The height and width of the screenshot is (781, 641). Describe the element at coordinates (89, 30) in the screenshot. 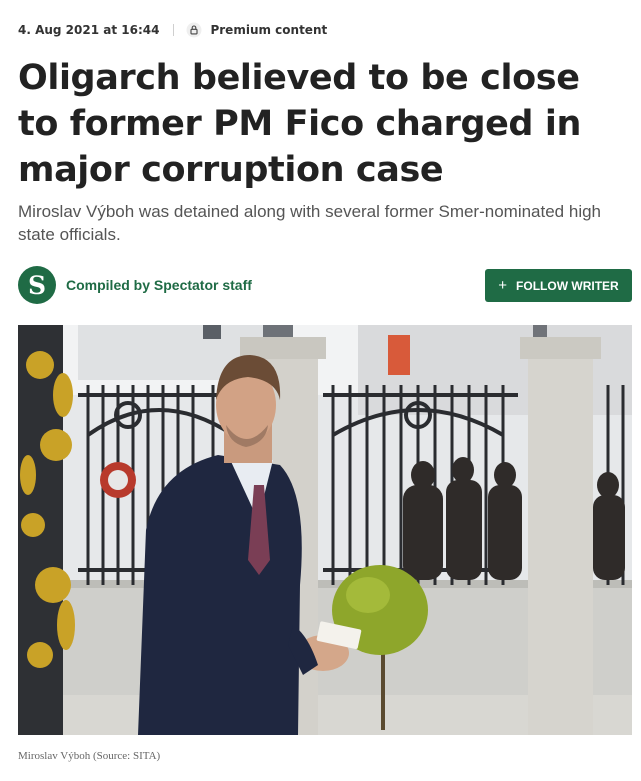

I see `publish-date: 4. Aug 2021 at 16:44` at that location.